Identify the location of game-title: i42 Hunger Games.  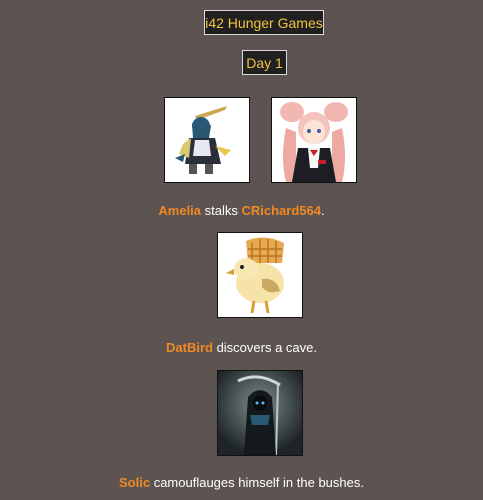
(264, 22).